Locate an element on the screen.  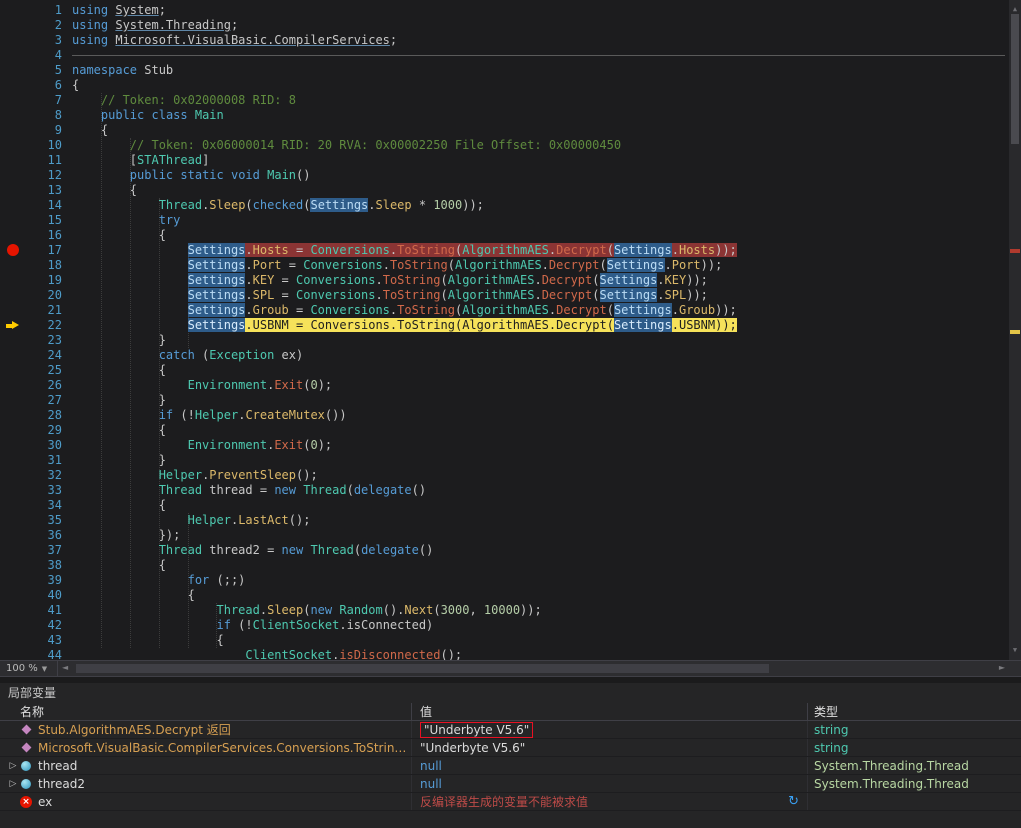
column-header-type: 类型 is located at coordinates (914, 711).